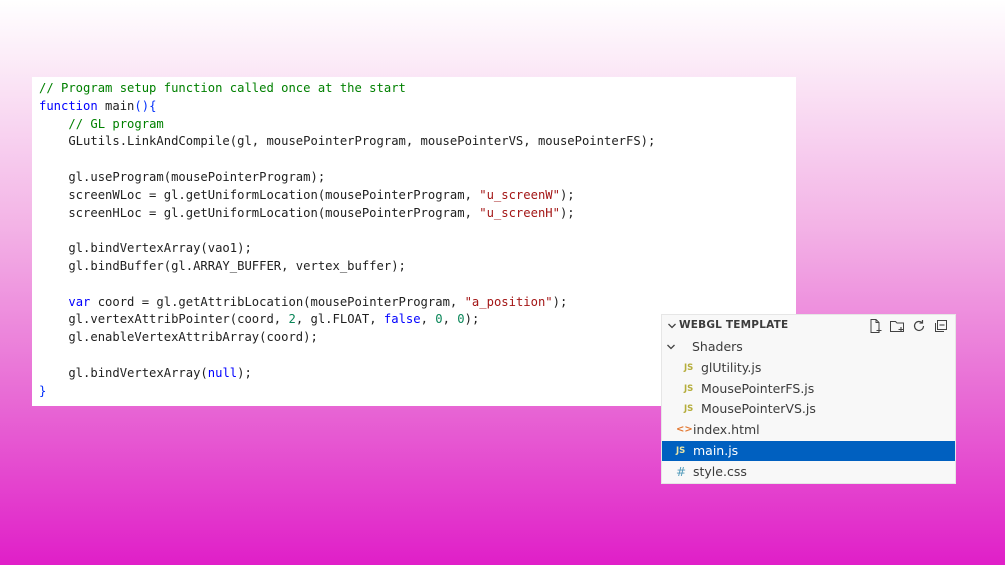 The width and height of the screenshot is (1005, 565). What do you see at coordinates (402, 319) in the screenshot?
I see `code-token: false` at bounding box center [402, 319].